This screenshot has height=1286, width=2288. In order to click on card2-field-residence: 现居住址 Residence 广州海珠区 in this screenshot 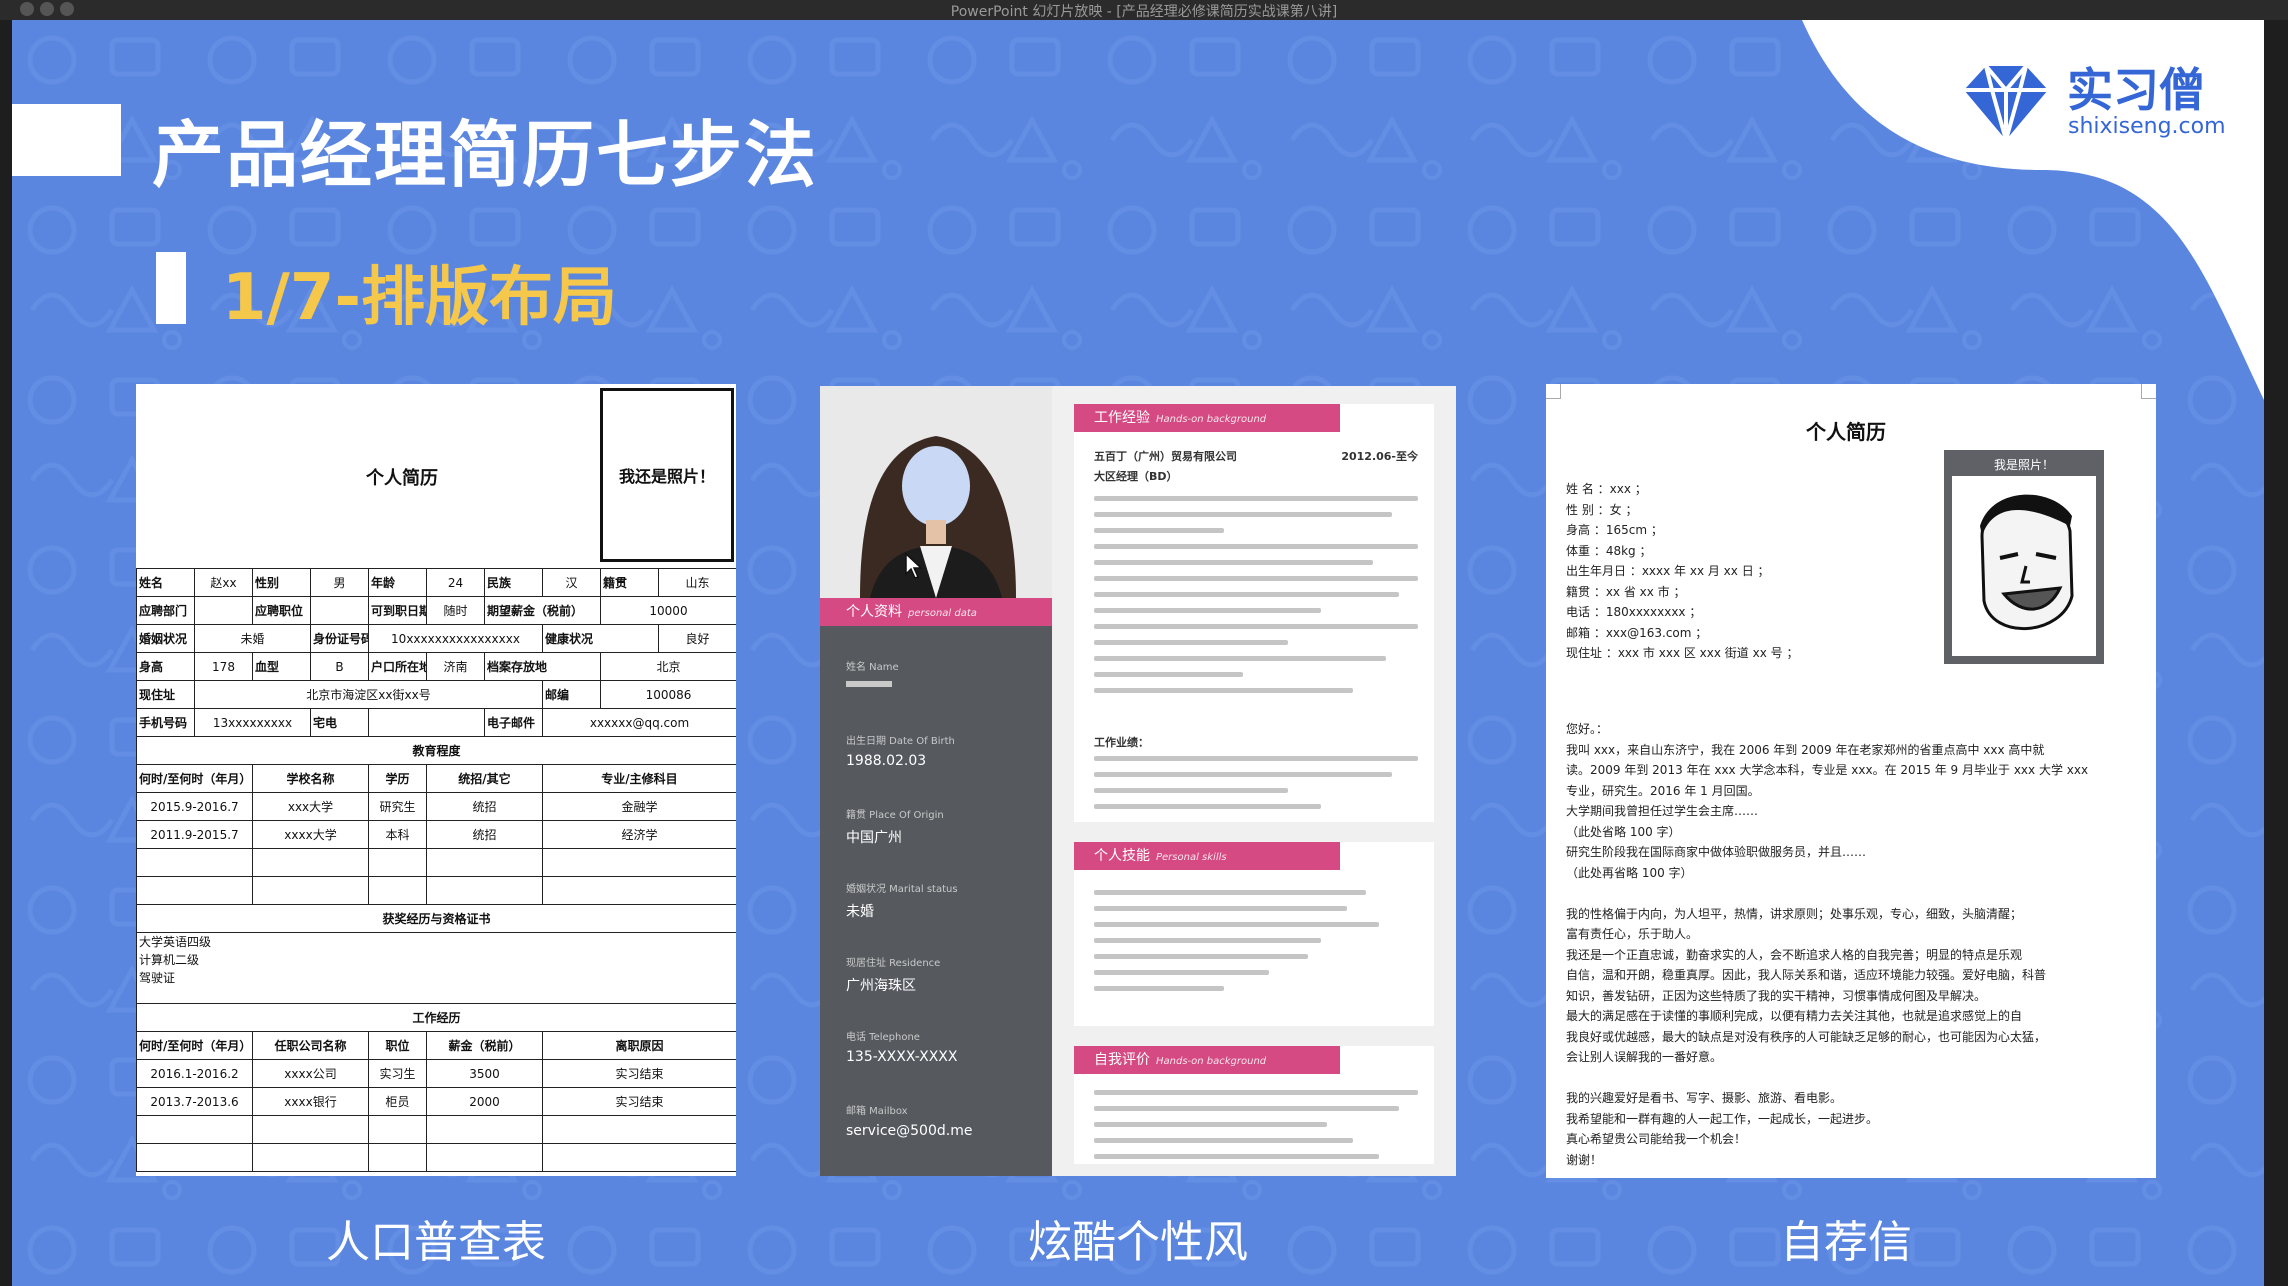, I will do `click(893, 976)`.